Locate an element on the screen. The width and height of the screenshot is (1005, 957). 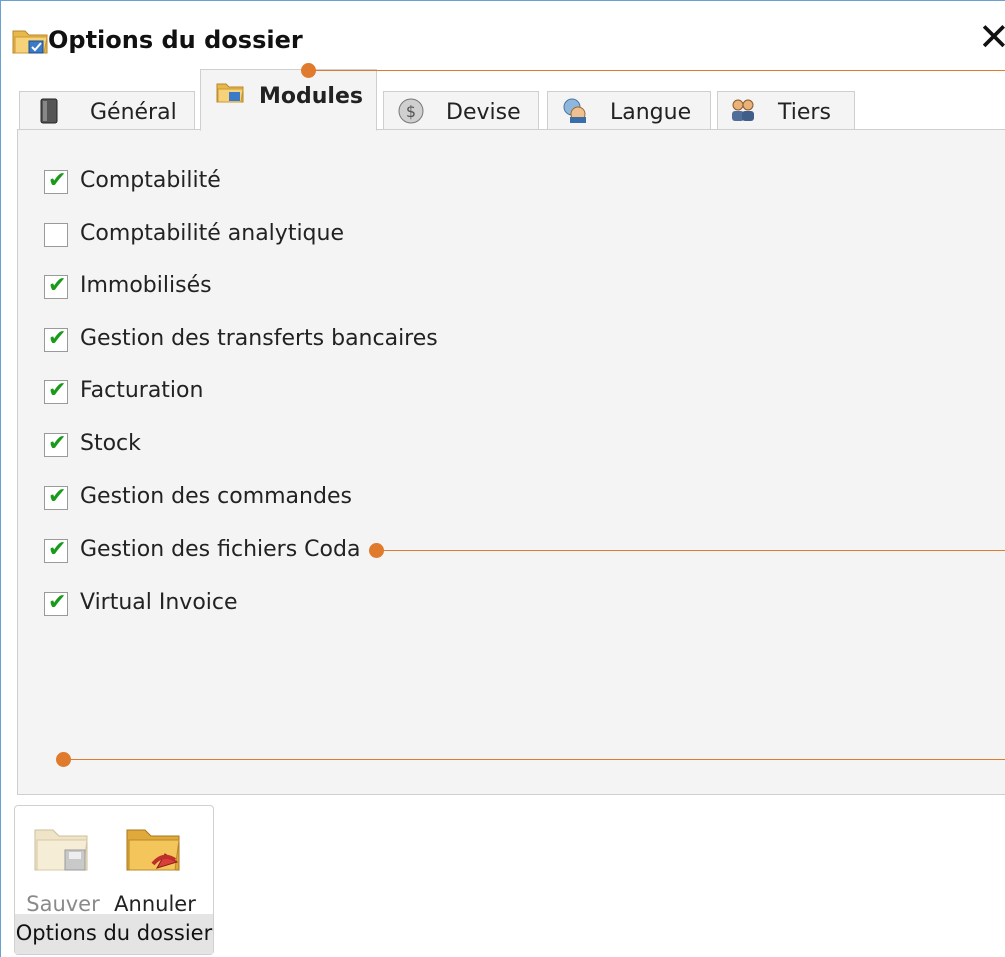
tab-label: Langue is located at coordinates (651, 112).